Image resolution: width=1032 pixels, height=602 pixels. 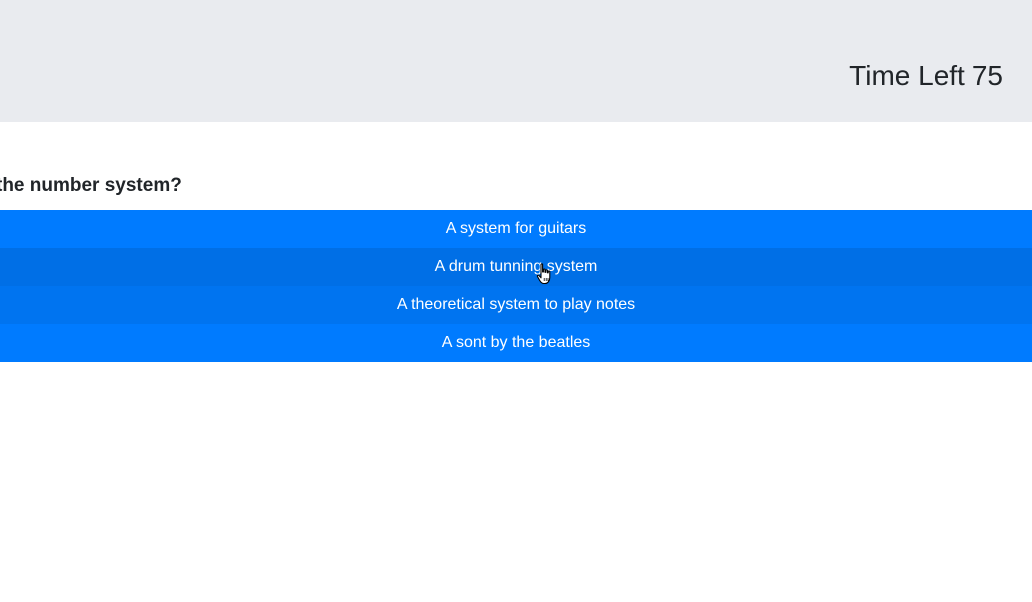 What do you see at coordinates (987, 75) in the screenshot?
I see `timer-value: 75` at bounding box center [987, 75].